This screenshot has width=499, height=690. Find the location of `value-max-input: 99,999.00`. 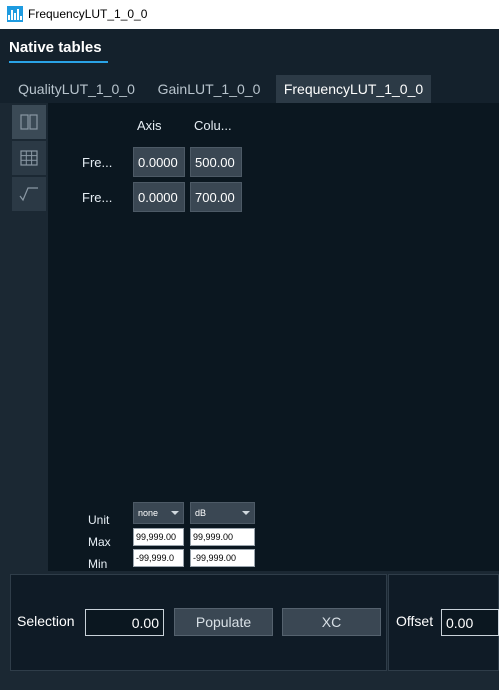

value-max-input: 99,999.00 is located at coordinates (222, 537).